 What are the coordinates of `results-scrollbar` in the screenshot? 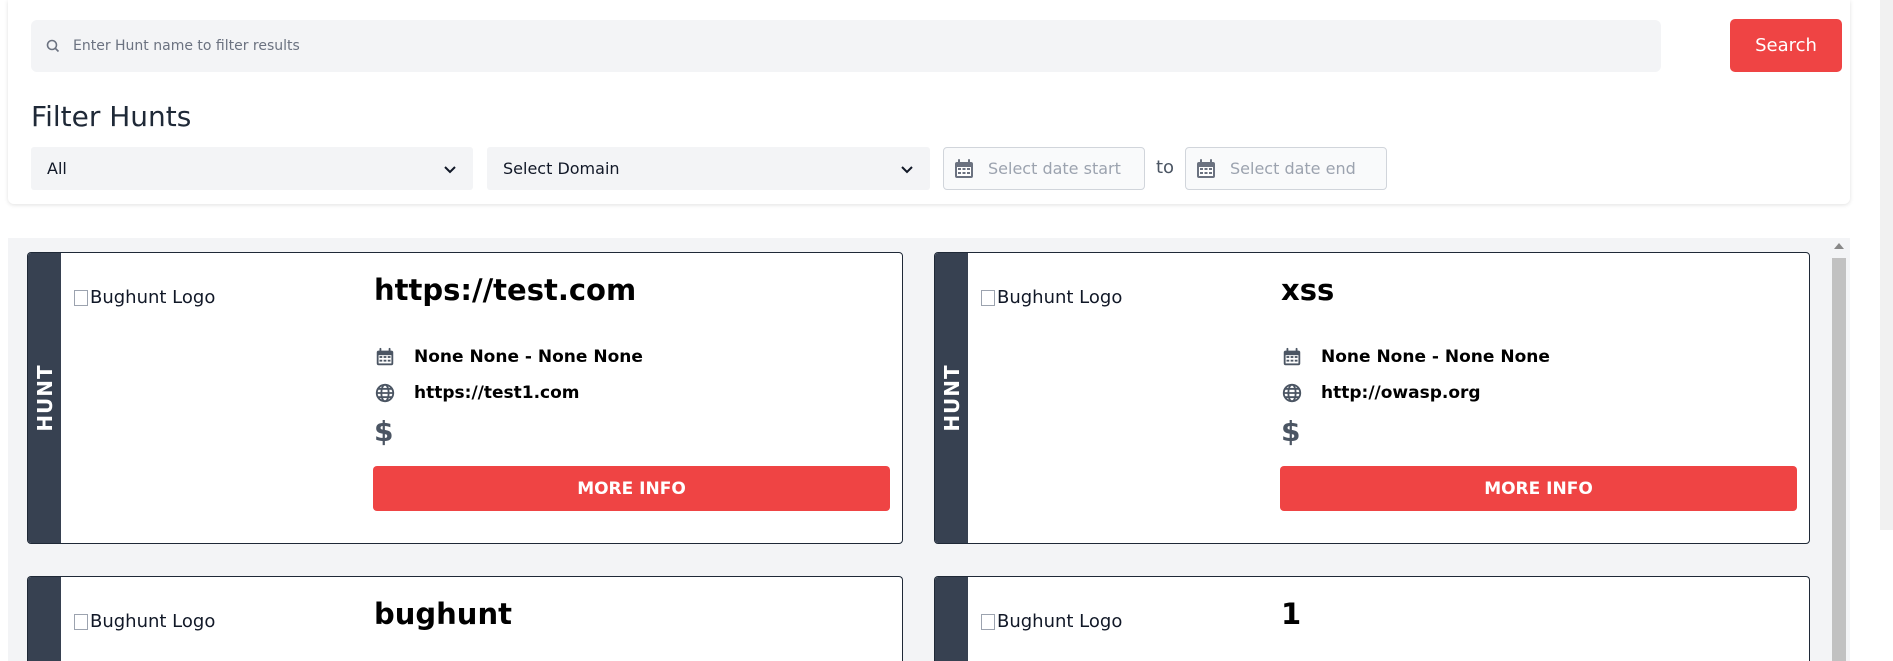 It's located at (1838, 450).